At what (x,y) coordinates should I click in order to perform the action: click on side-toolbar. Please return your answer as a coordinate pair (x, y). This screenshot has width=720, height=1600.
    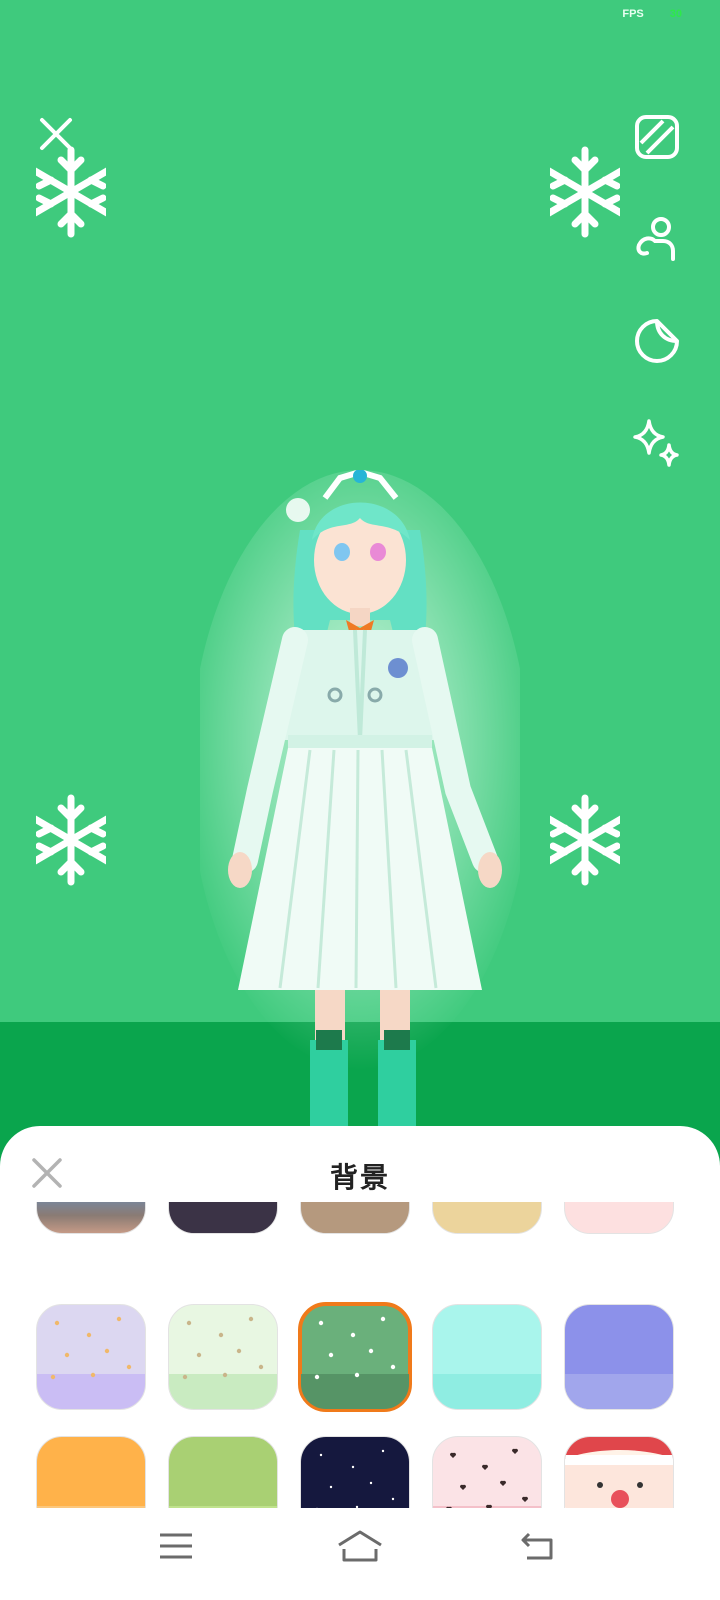
    Looking at the image, I should click on (657, 314).